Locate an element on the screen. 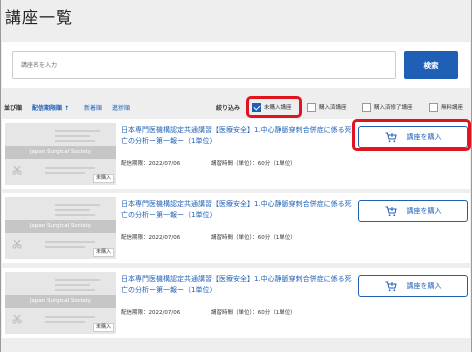  highlight-filter-box is located at coordinates (274, 107).